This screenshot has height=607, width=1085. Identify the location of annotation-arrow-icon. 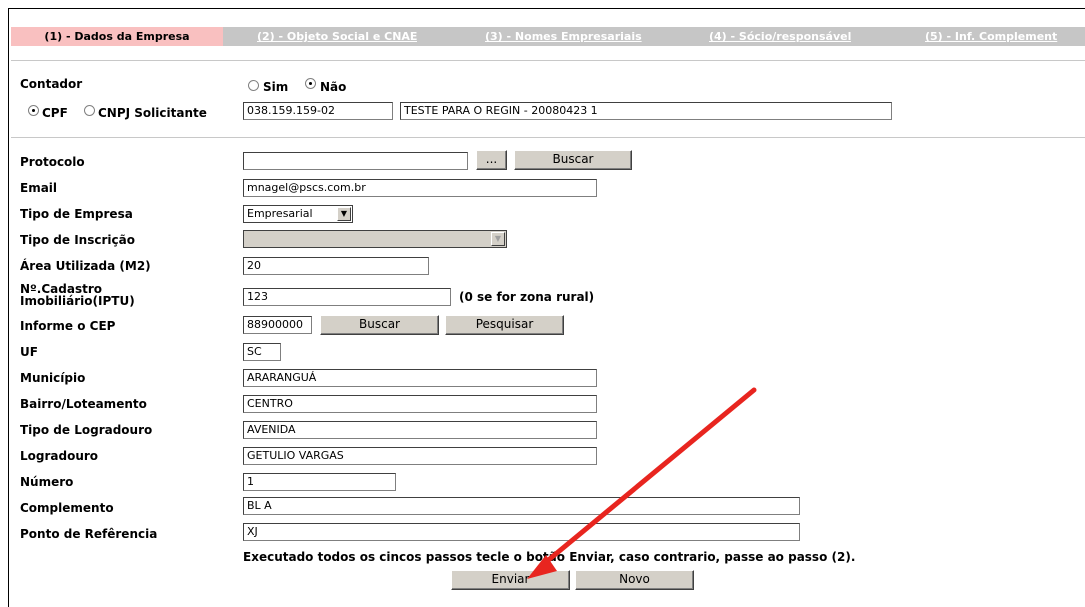
(642, 483).